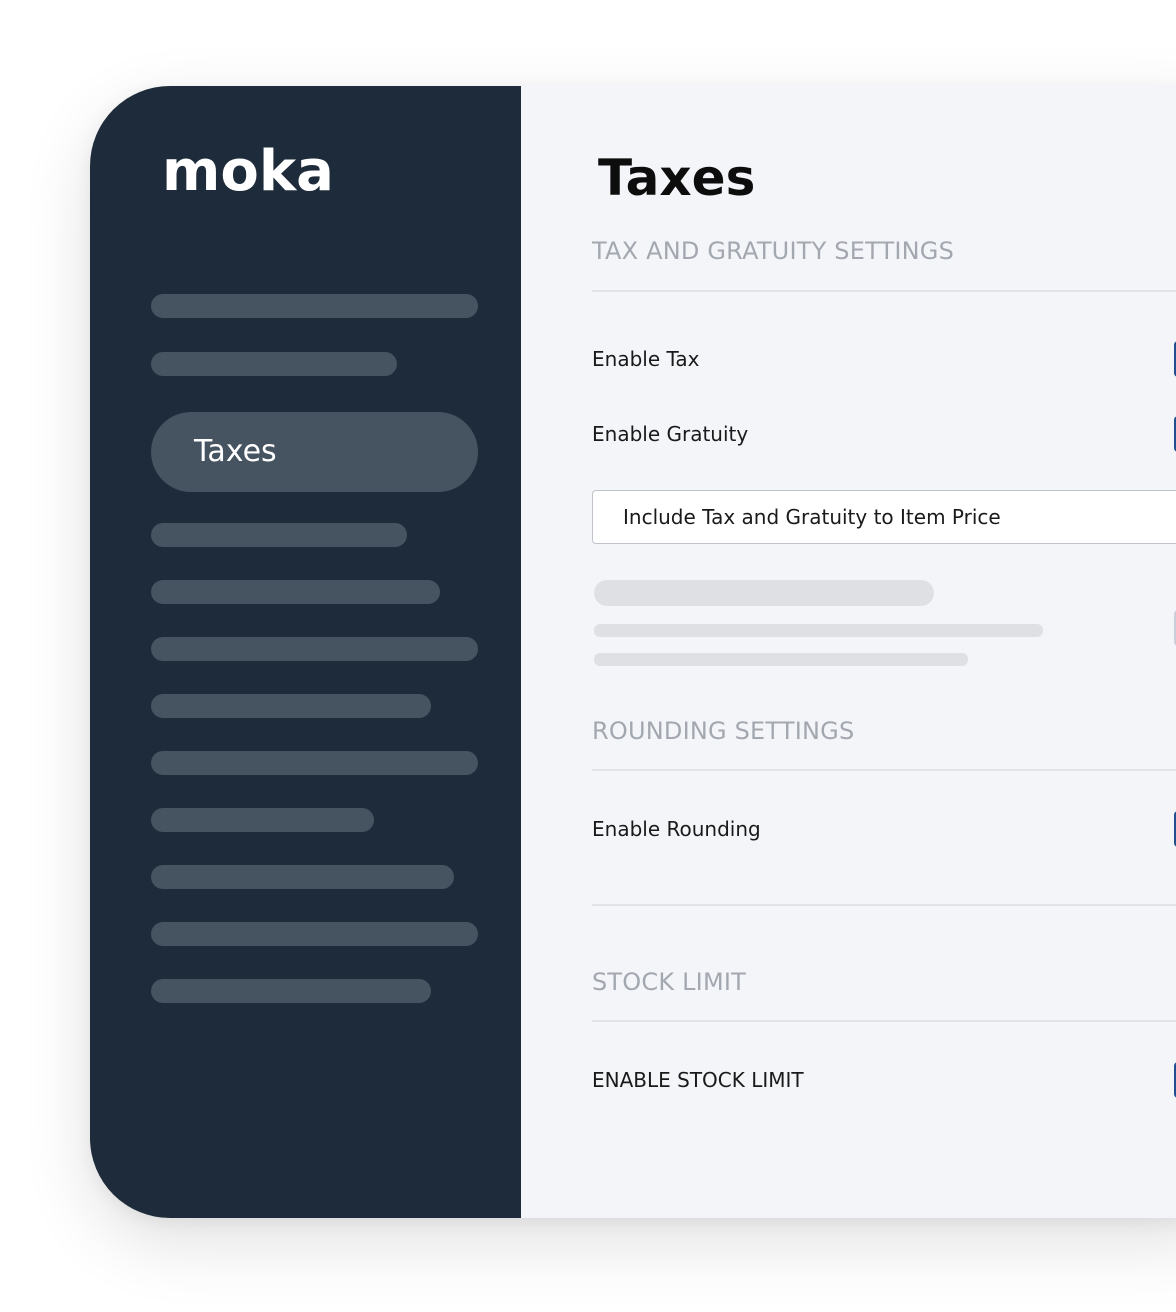 This screenshot has height=1312, width=1176. Describe the element at coordinates (235, 451) in the screenshot. I see `sidebar-item-label: Taxes` at that location.